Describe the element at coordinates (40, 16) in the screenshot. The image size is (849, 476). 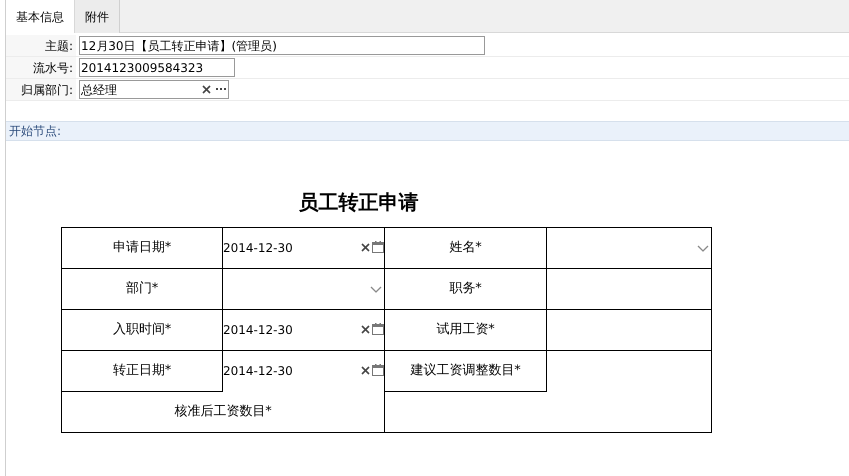
I see `tab: 基本信息` at that location.